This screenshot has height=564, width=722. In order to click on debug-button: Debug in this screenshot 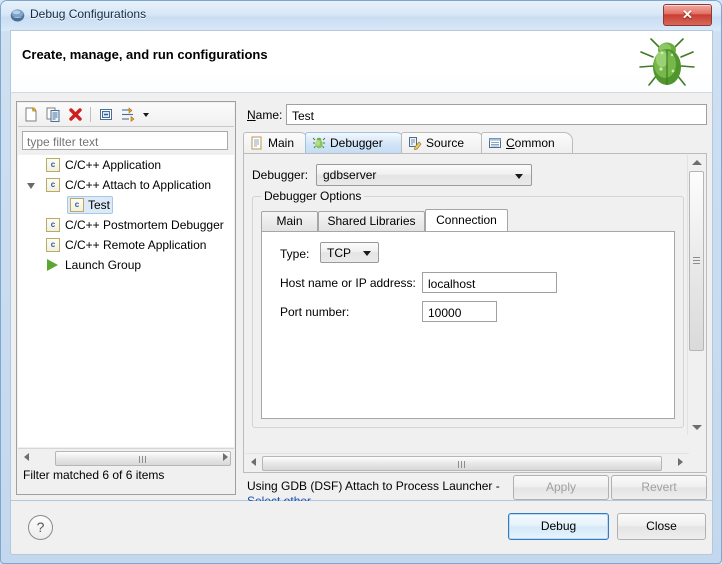, I will do `click(558, 526)`.